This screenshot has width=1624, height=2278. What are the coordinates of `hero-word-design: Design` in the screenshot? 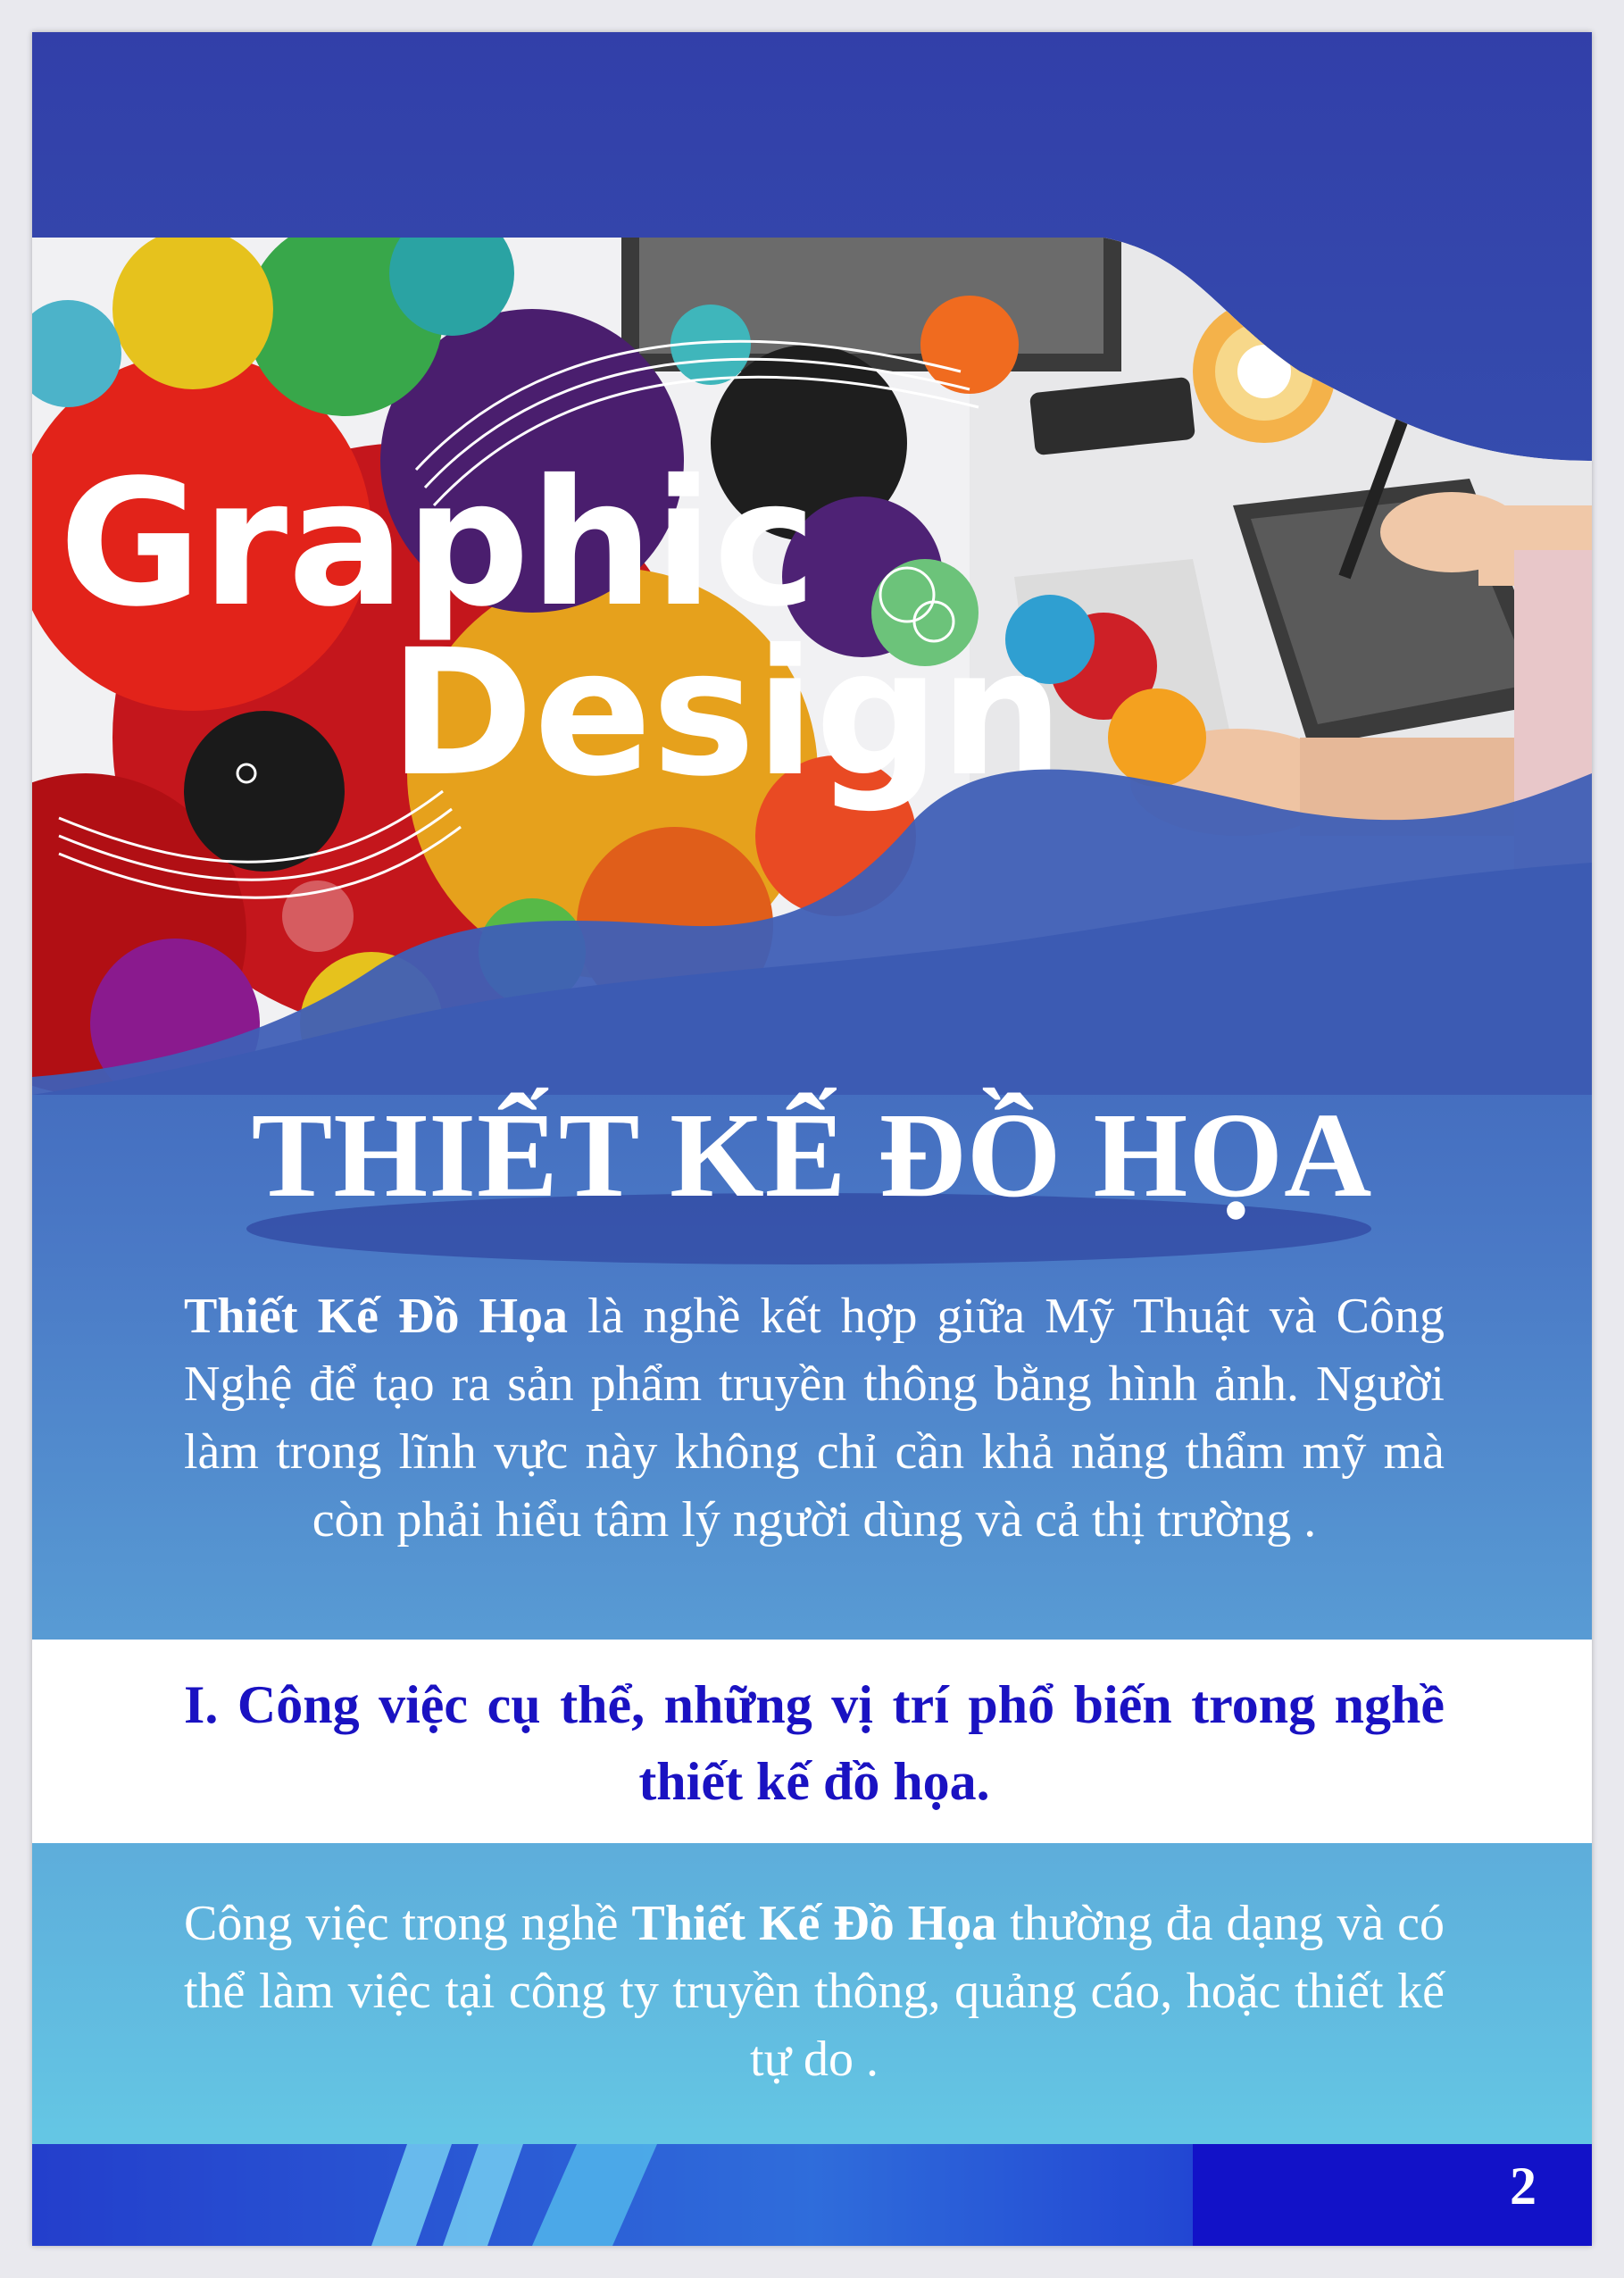 It's located at (726, 713).